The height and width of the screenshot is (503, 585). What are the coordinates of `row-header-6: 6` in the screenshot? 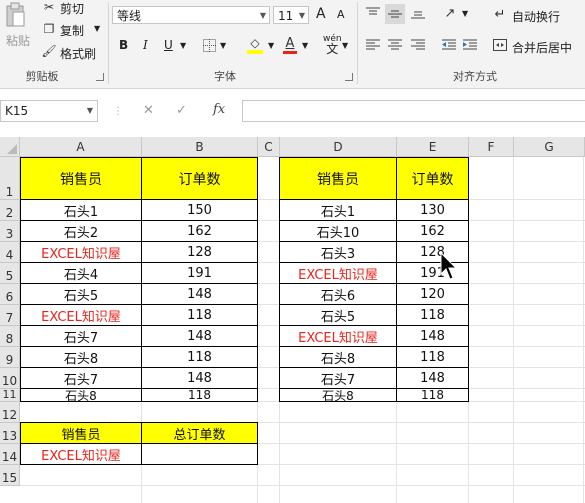 It's located at (10, 294).